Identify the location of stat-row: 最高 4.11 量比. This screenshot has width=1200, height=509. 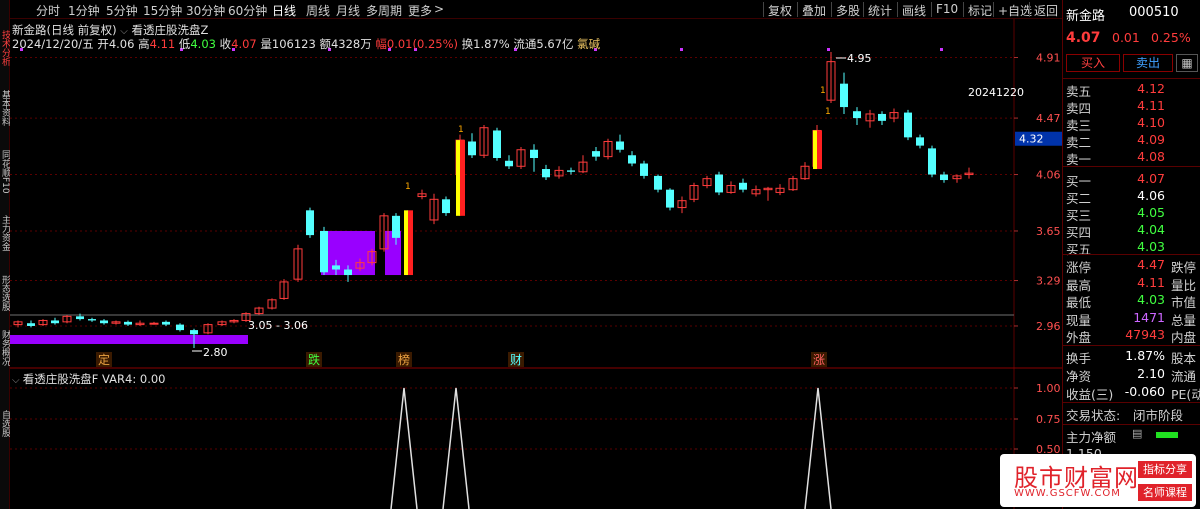
(1133, 283).